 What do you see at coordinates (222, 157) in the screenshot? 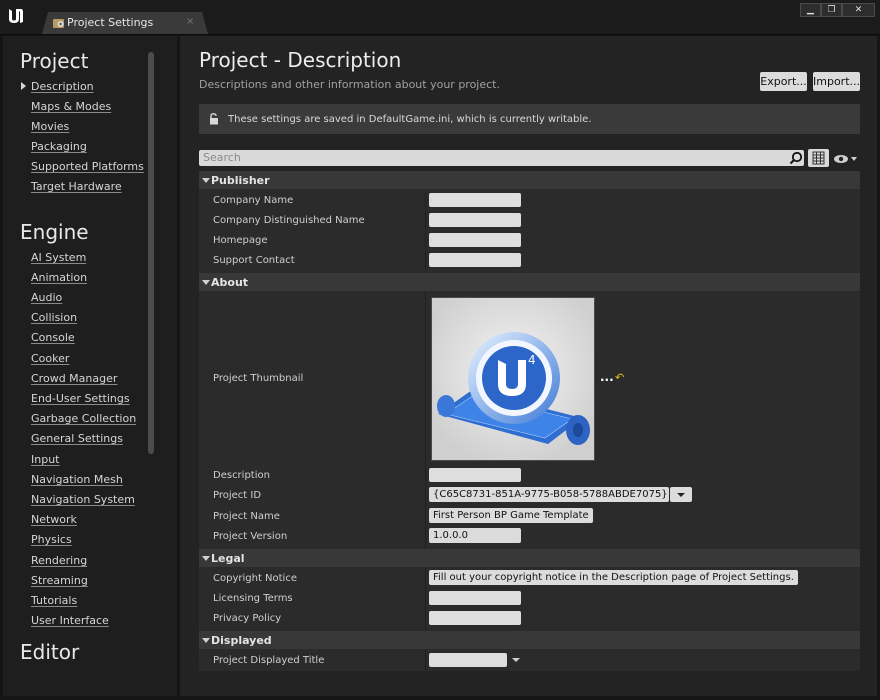
I see `search-placeholder: Search` at bounding box center [222, 157].